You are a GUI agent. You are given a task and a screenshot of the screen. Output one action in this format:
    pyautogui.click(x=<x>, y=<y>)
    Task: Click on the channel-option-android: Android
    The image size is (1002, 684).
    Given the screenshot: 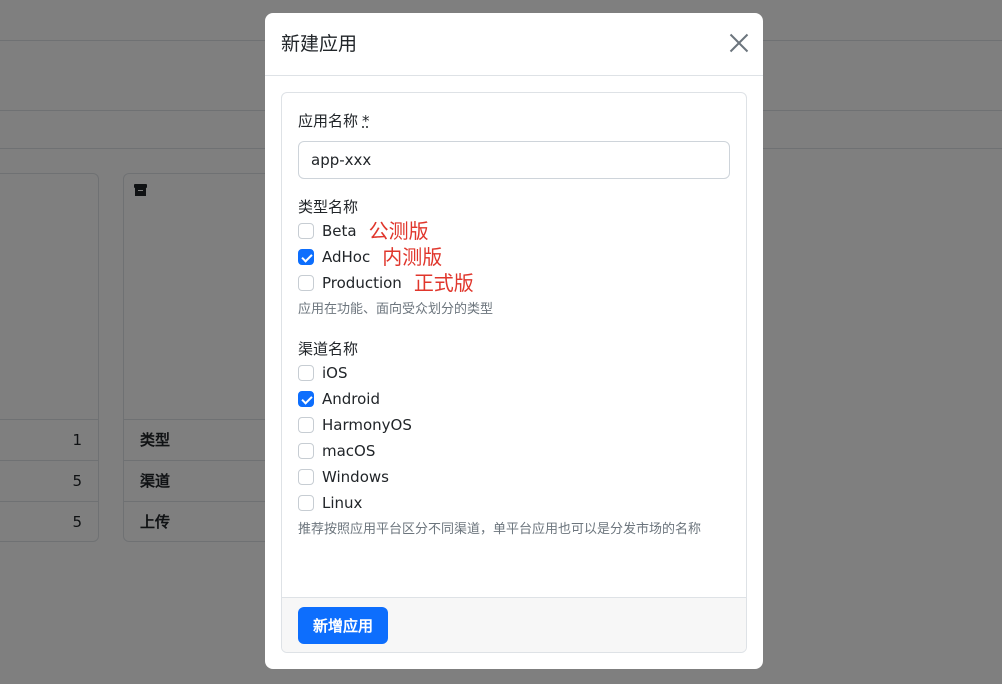 What is the action you would take?
    pyautogui.click(x=339, y=399)
    